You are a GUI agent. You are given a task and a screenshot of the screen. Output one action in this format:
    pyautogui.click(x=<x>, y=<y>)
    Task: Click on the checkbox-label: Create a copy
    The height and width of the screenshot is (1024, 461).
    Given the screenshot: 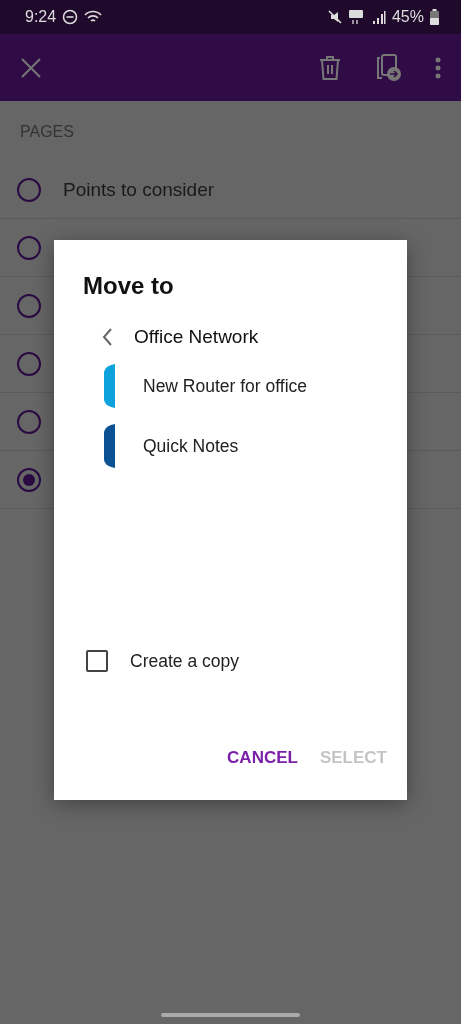 What is the action you would take?
    pyautogui.click(x=184, y=661)
    